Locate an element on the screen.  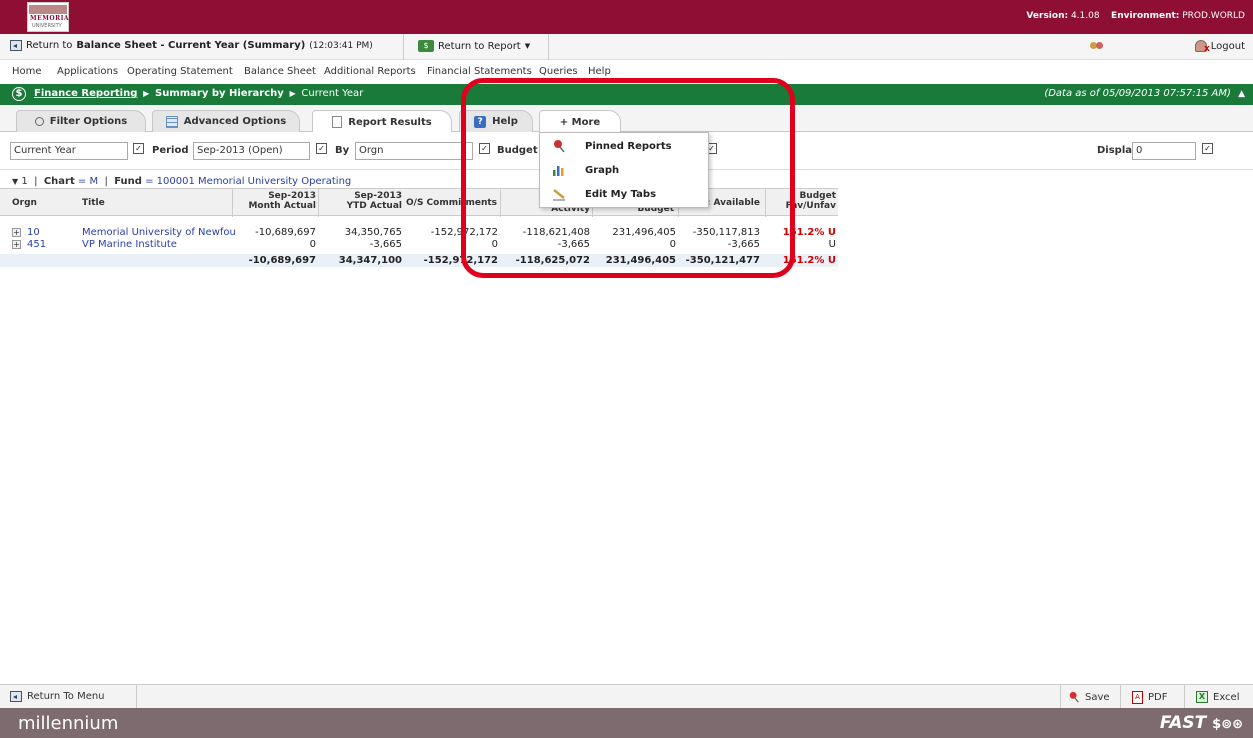
people-icon is located at coordinates (1097, 46).